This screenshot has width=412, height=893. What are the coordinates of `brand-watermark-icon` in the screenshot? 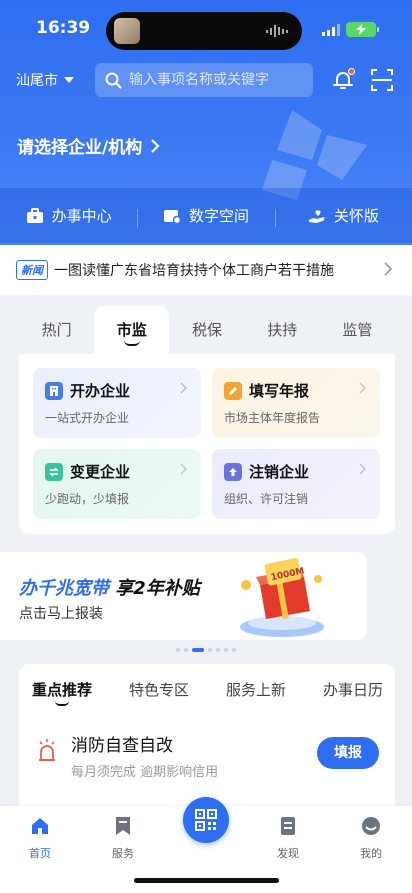 It's located at (314, 155).